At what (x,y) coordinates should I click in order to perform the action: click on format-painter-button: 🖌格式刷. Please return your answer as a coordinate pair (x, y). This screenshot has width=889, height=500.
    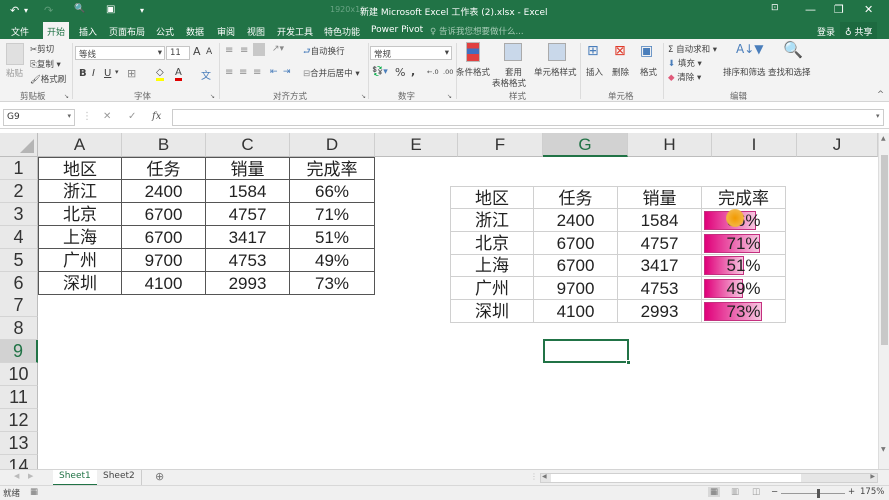
    Looking at the image, I should click on (48, 79).